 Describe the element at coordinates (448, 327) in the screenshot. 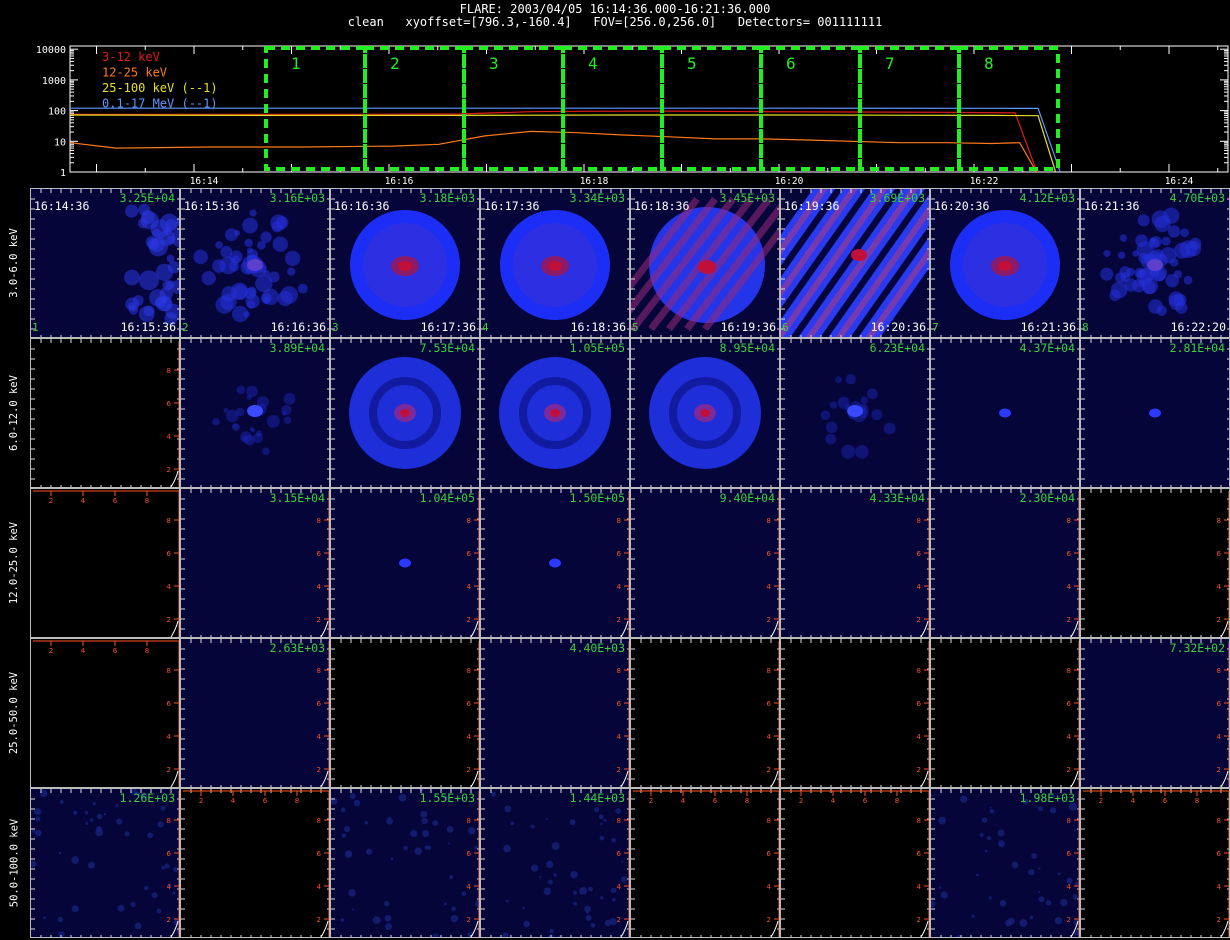

I see `end-time-label: 16:17:36` at that location.